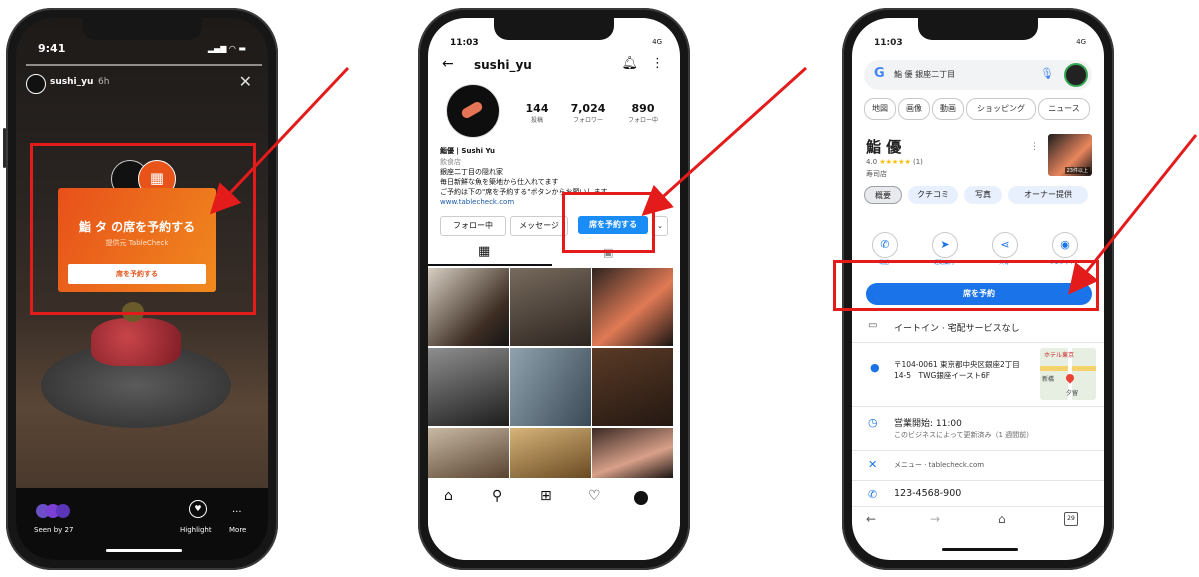 The image size is (1199, 577). I want to click on filter-chip: 動画, so click(948, 109).